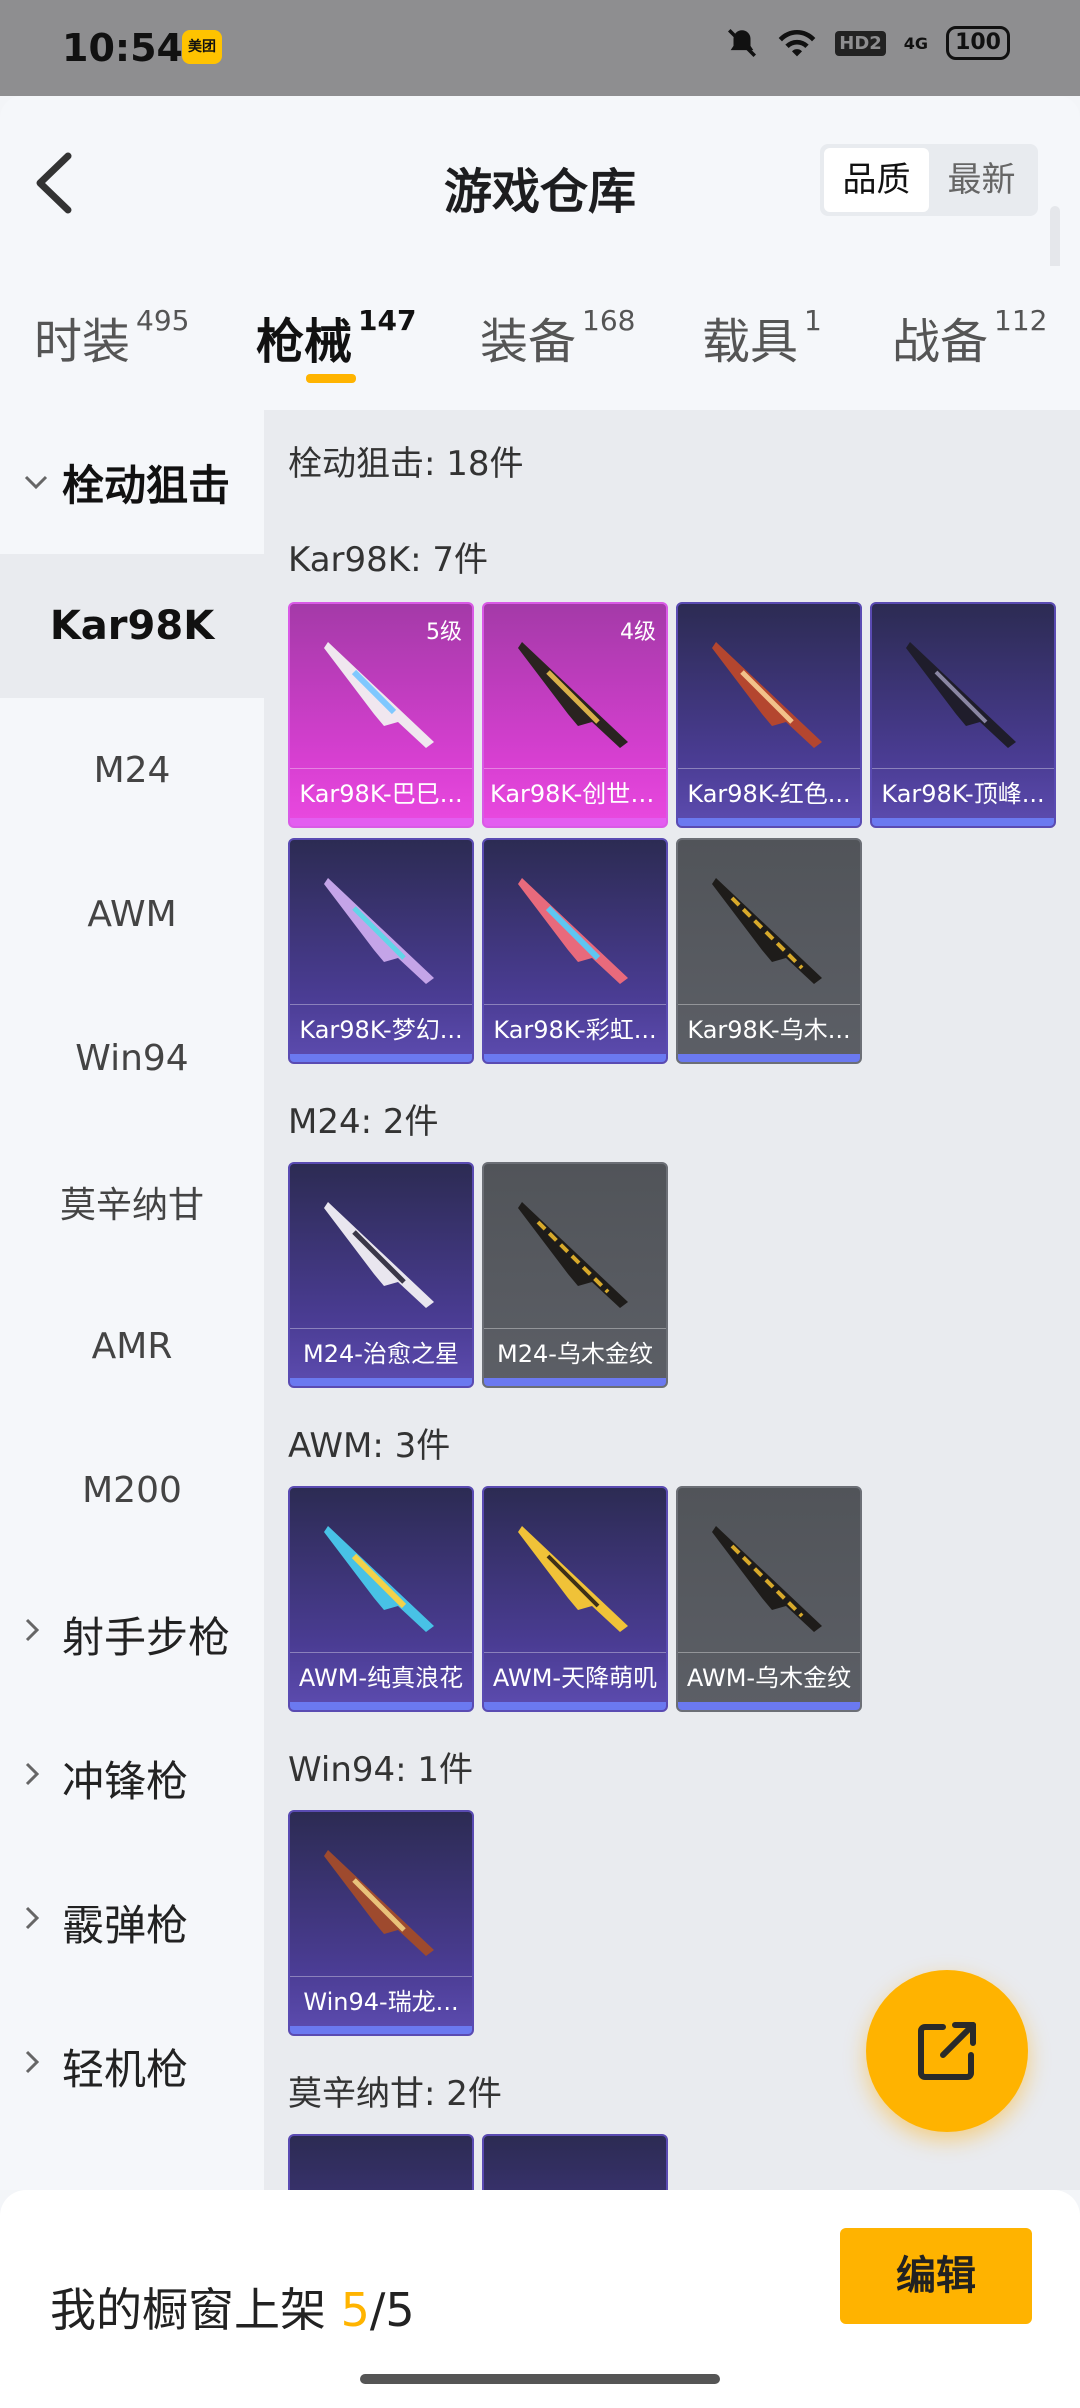  I want to click on item-card: AWM-天降萌叽, so click(575, 1599).